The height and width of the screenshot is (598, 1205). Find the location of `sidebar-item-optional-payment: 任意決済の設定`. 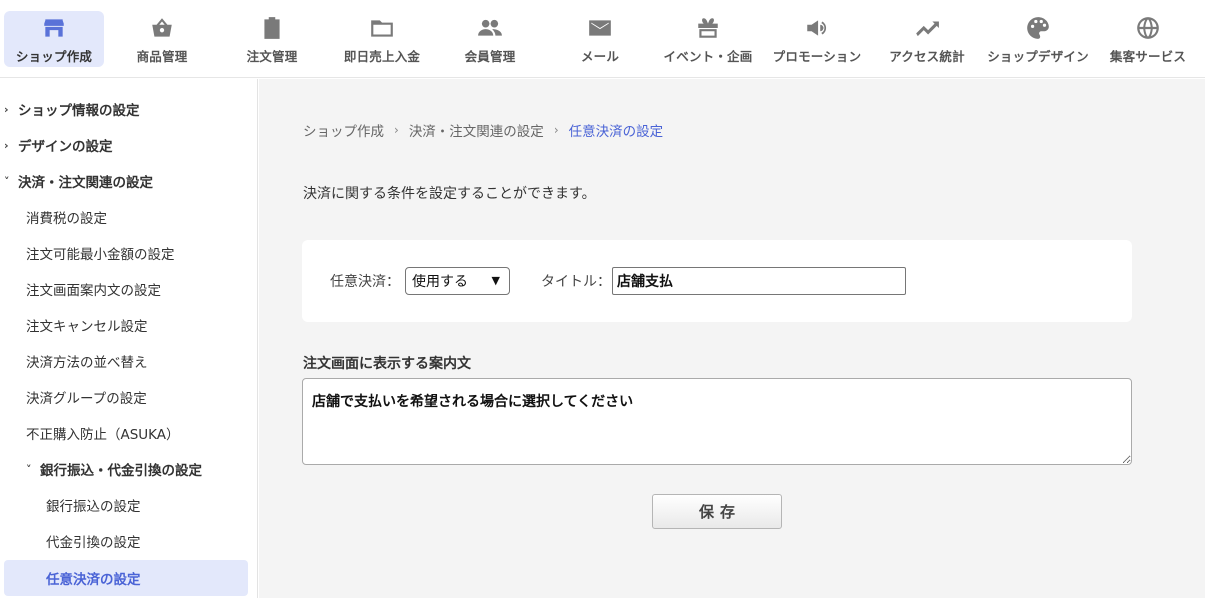

sidebar-item-optional-payment: 任意決済の設定 is located at coordinates (126, 578).